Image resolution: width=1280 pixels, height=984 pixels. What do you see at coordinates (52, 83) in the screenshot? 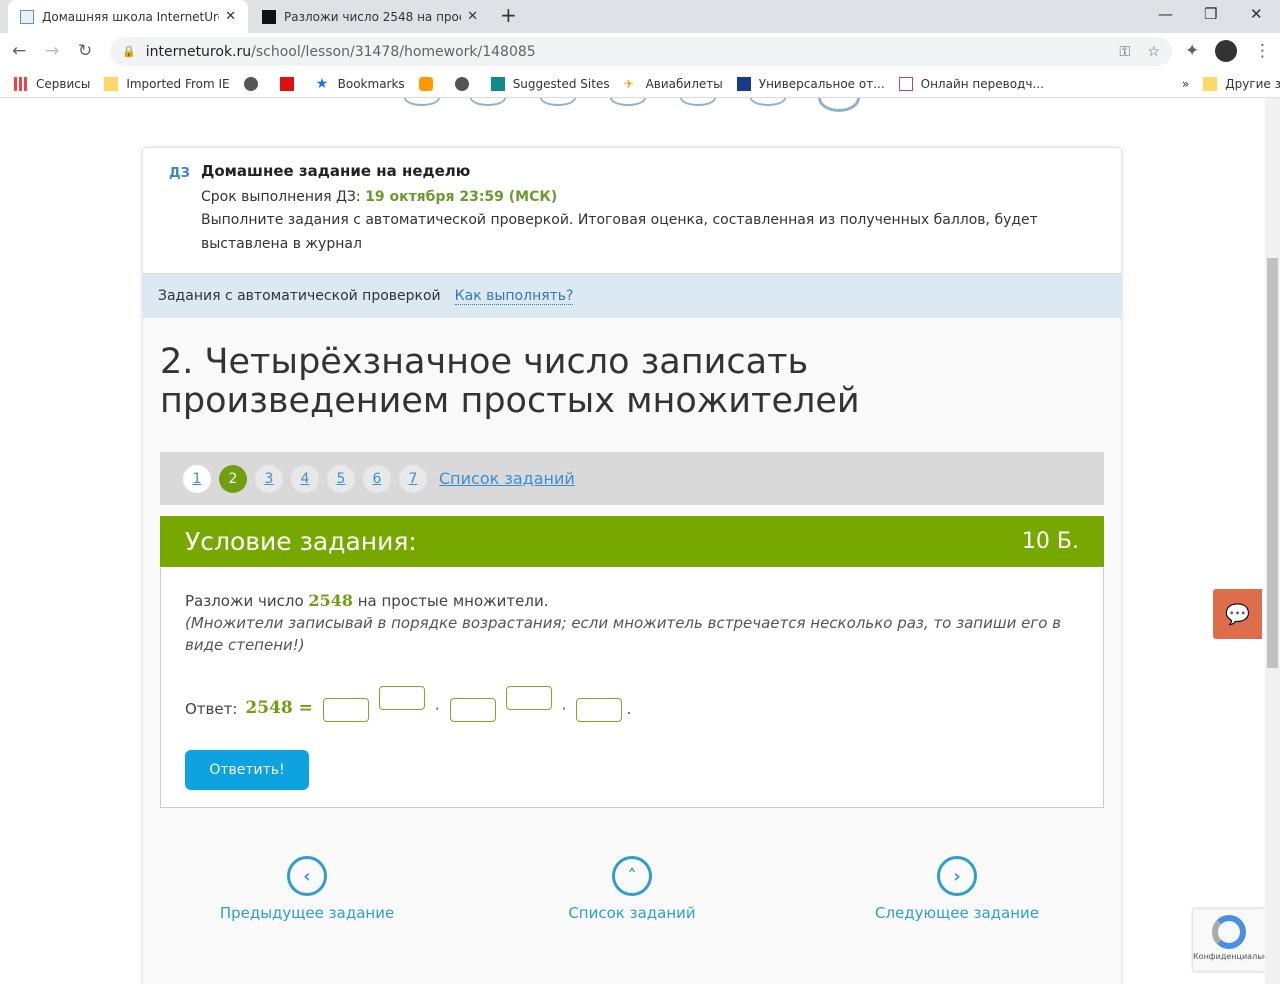
I see `bookmark-apps: Сервисы` at bounding box center [52, 83].